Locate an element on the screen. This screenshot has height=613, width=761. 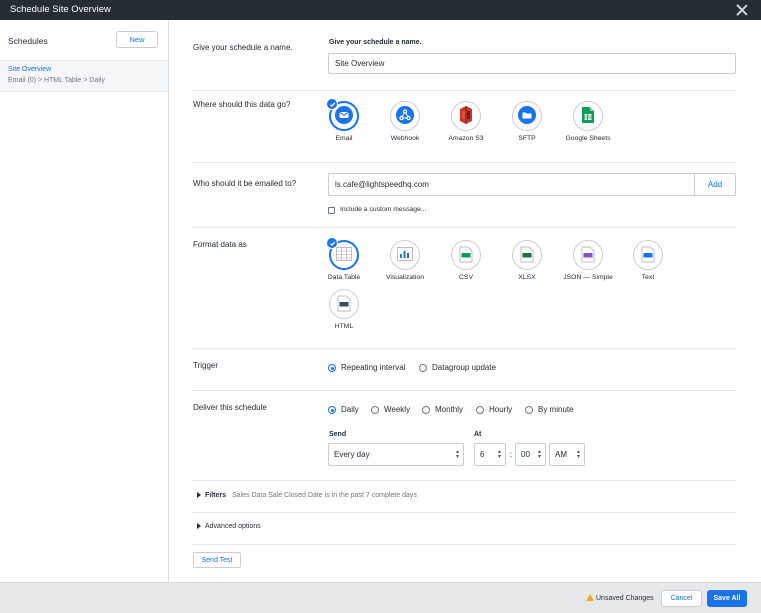
destination-label: Webhook is located at coordinates (405, 138).